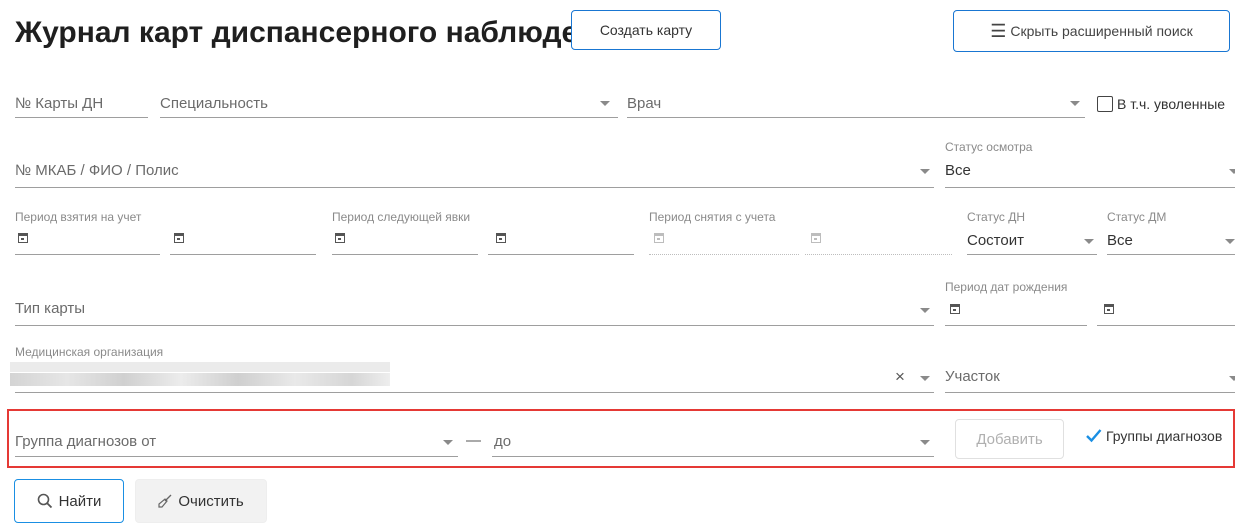 The height and width of the screenshot is (523, 1235). Describe the element at coordinates (878, 254) in the screenshot. I see `removal-to-underline` at that location.